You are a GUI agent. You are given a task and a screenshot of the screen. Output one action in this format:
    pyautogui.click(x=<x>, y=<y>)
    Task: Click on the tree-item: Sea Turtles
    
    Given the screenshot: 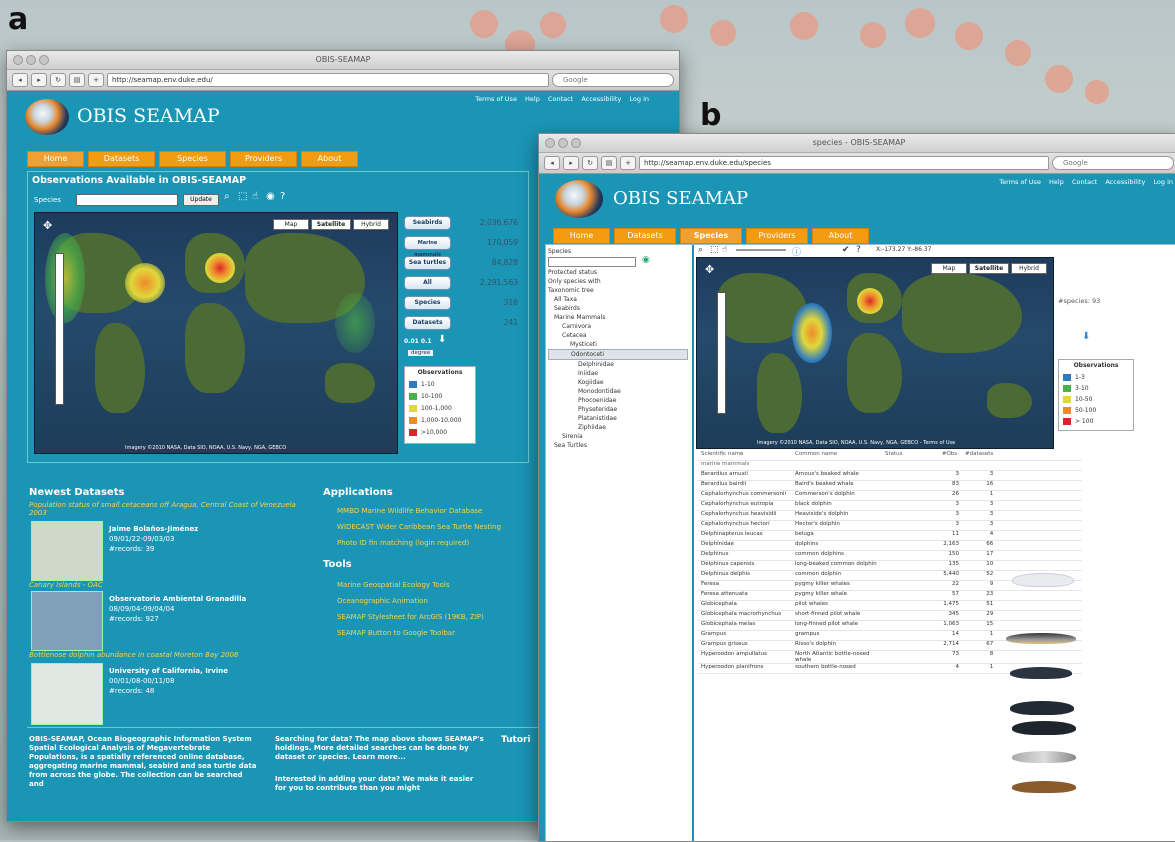 What is the action you would take?
    pyautogui.click(x=618, y=445)
    